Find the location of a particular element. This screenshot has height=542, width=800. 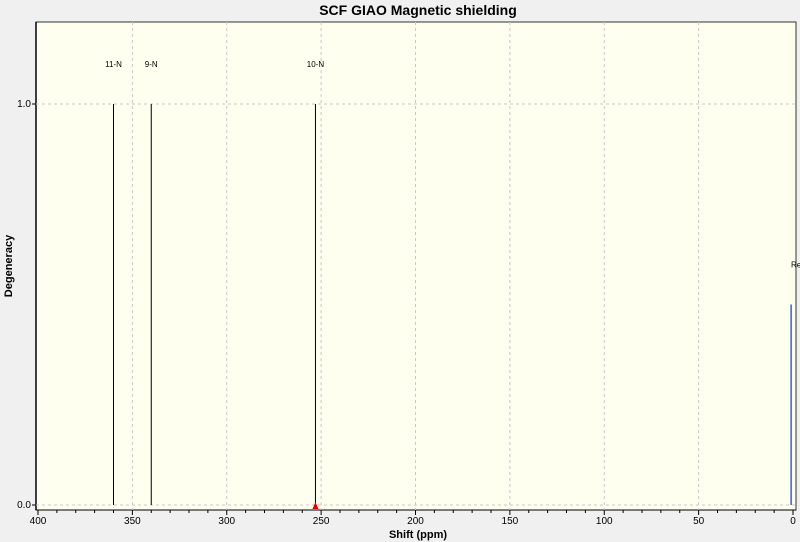

x-tick-label: 200 is located at coordinates (415, 521).